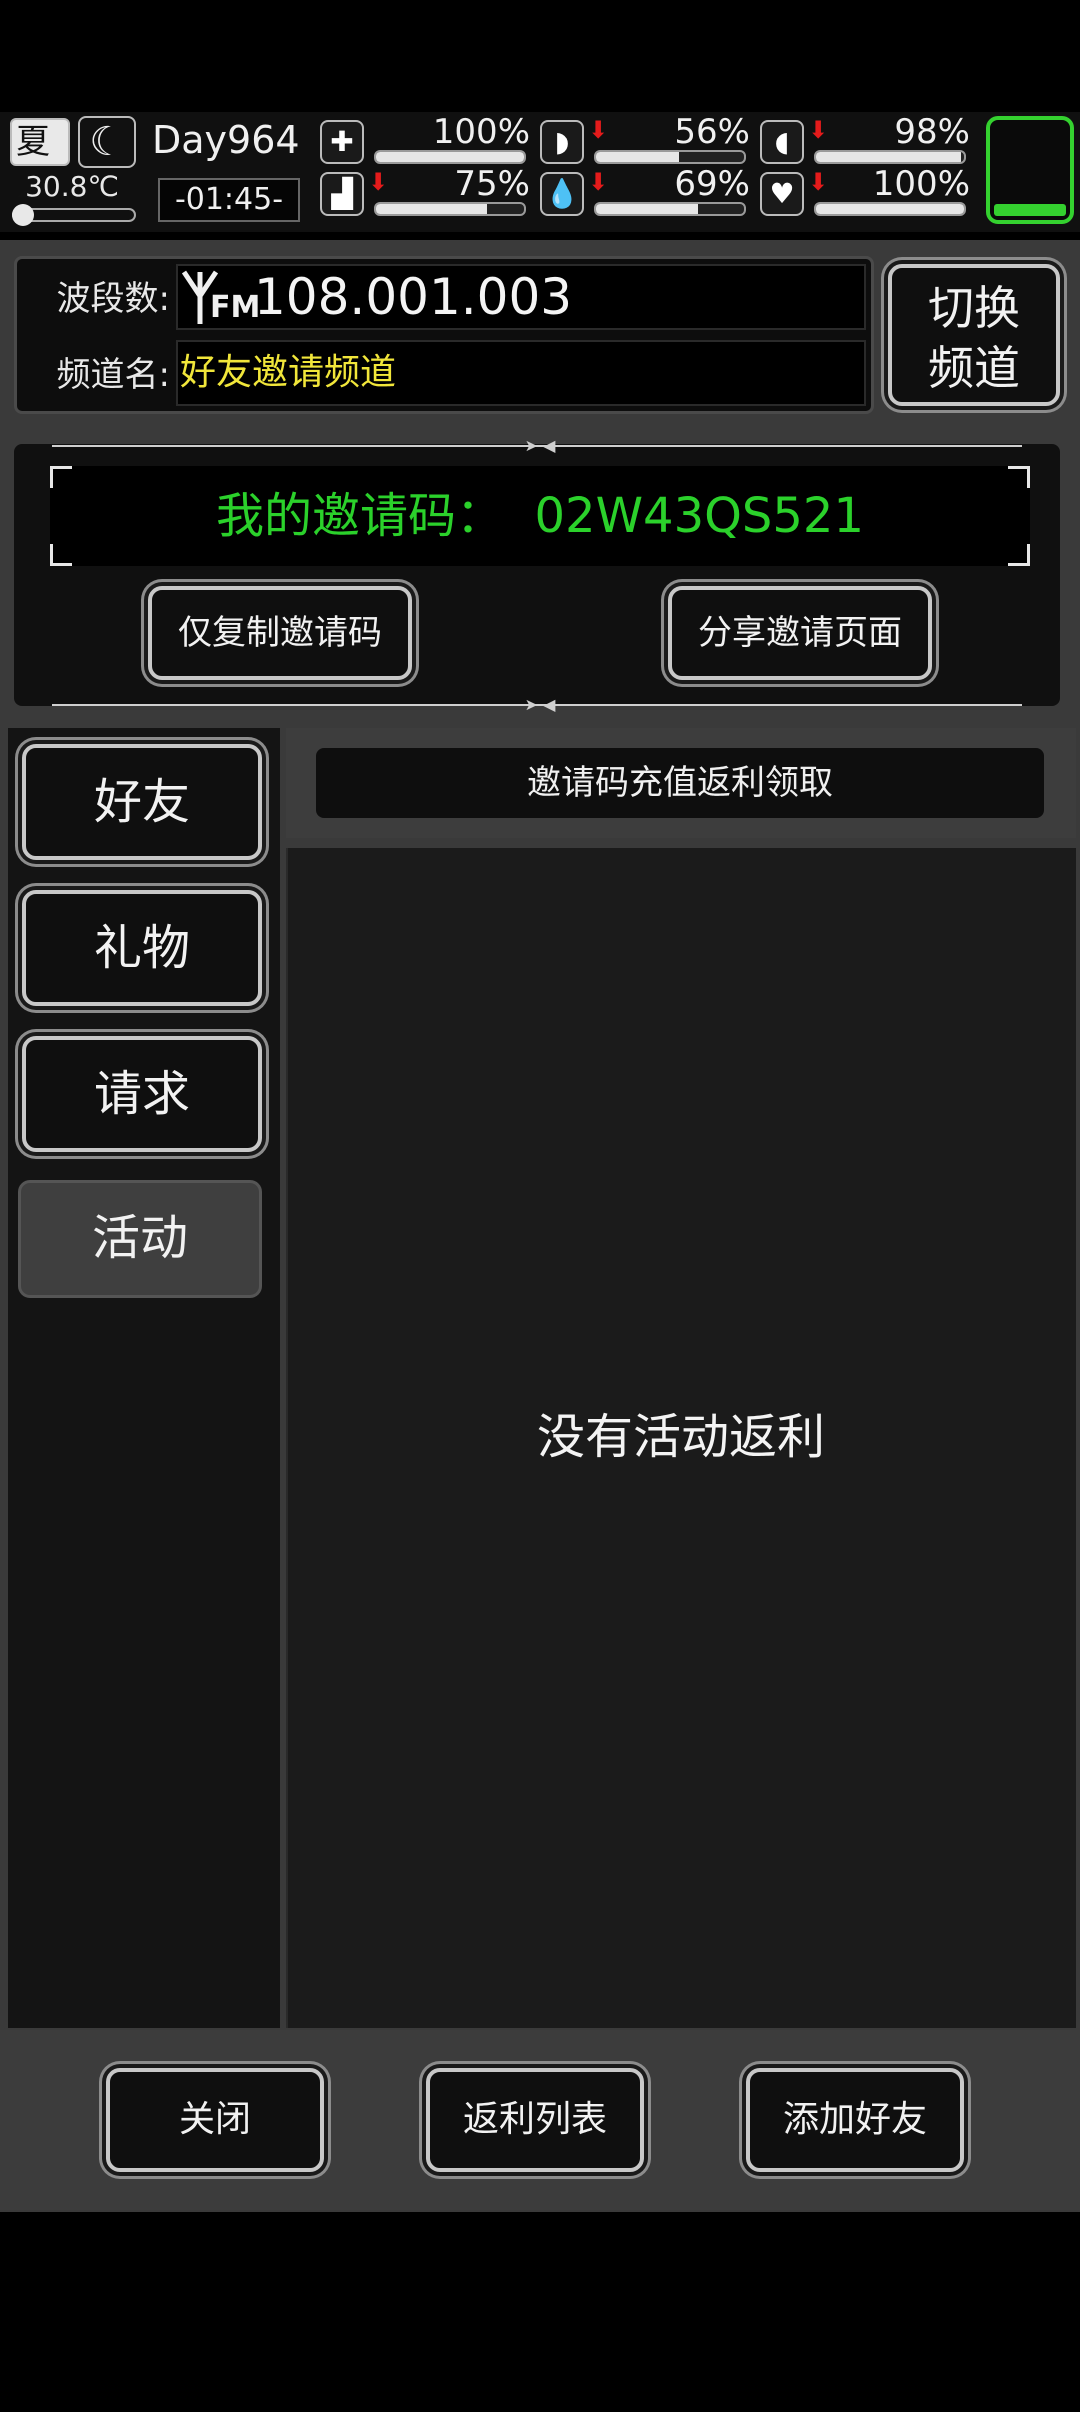  Describe the element at coordinates (113, 375) in the screenshot. I see `channel-label: 频道名:` at that location.